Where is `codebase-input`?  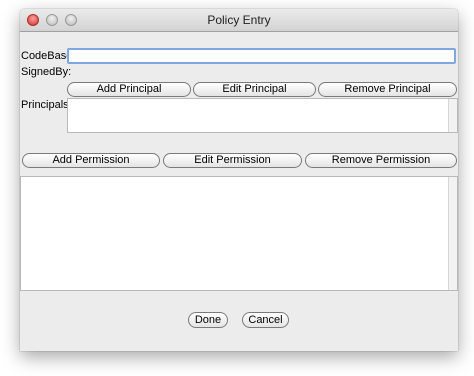 codebase-input is located at coordinates (261, 56).